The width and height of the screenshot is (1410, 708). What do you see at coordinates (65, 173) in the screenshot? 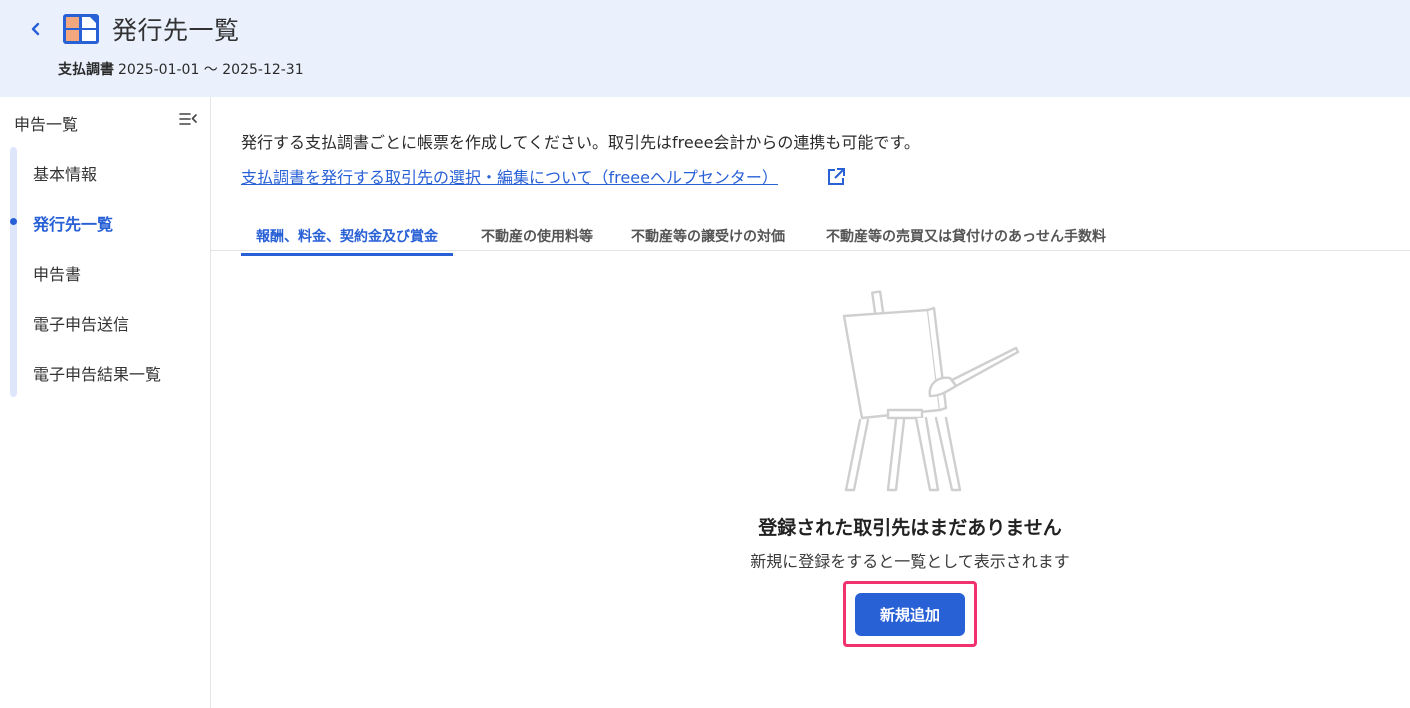
I see `sidebar-item-basic-info: 基本情報` at bounding box center [65, 173].